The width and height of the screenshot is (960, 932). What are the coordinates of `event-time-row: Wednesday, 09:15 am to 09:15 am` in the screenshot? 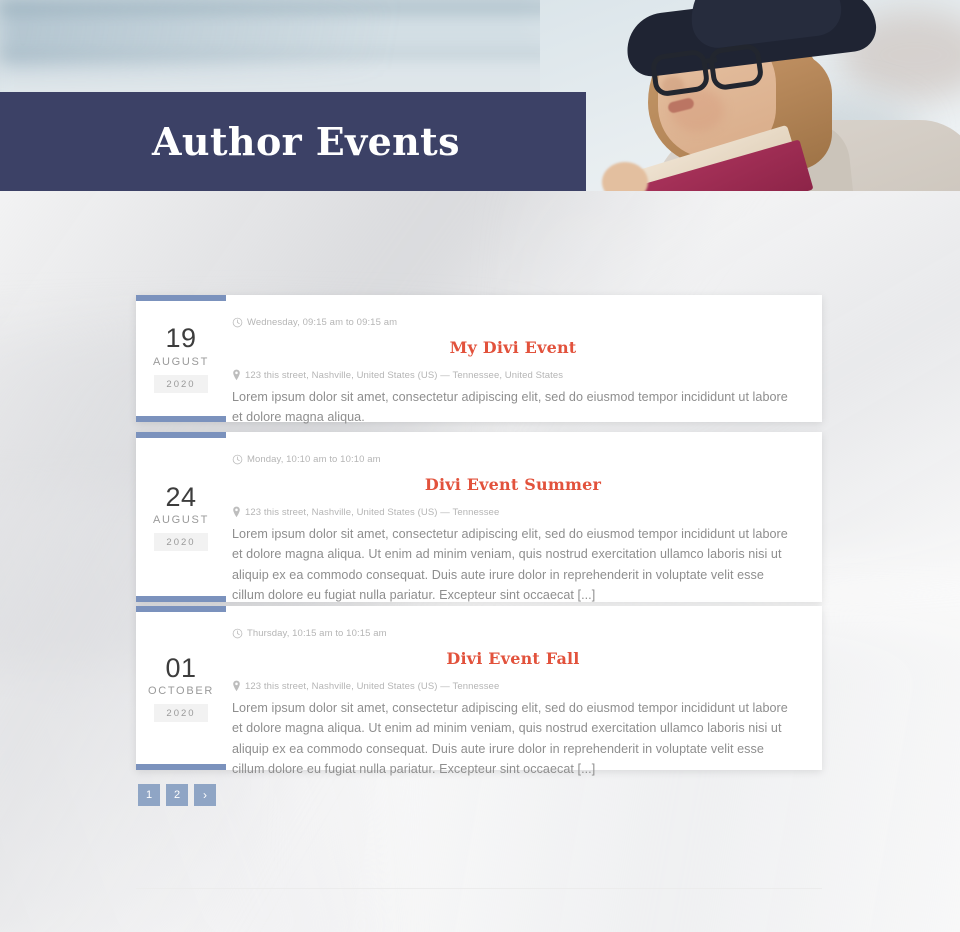 It's located at (513, 322).